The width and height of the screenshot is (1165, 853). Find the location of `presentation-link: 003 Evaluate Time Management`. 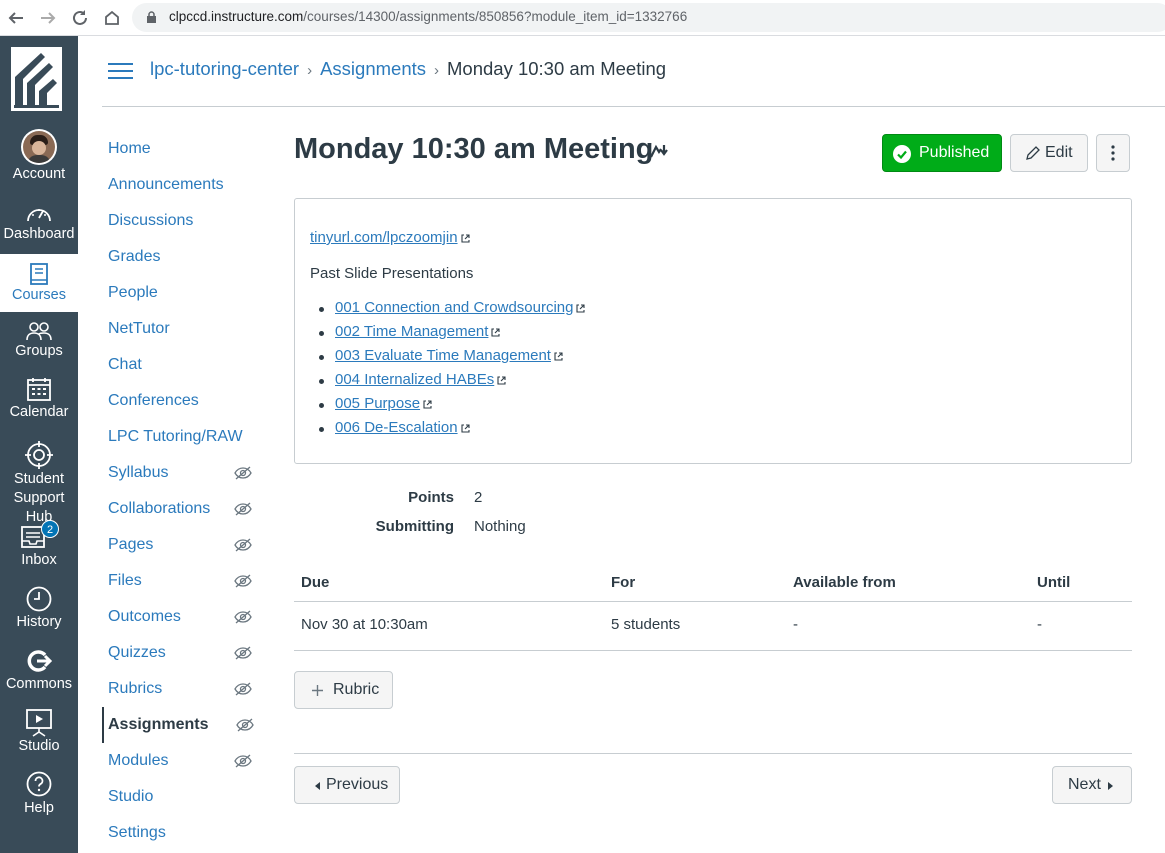

presentation-link: 003 Evaluate Time Management is located at coordinates (443, 355).